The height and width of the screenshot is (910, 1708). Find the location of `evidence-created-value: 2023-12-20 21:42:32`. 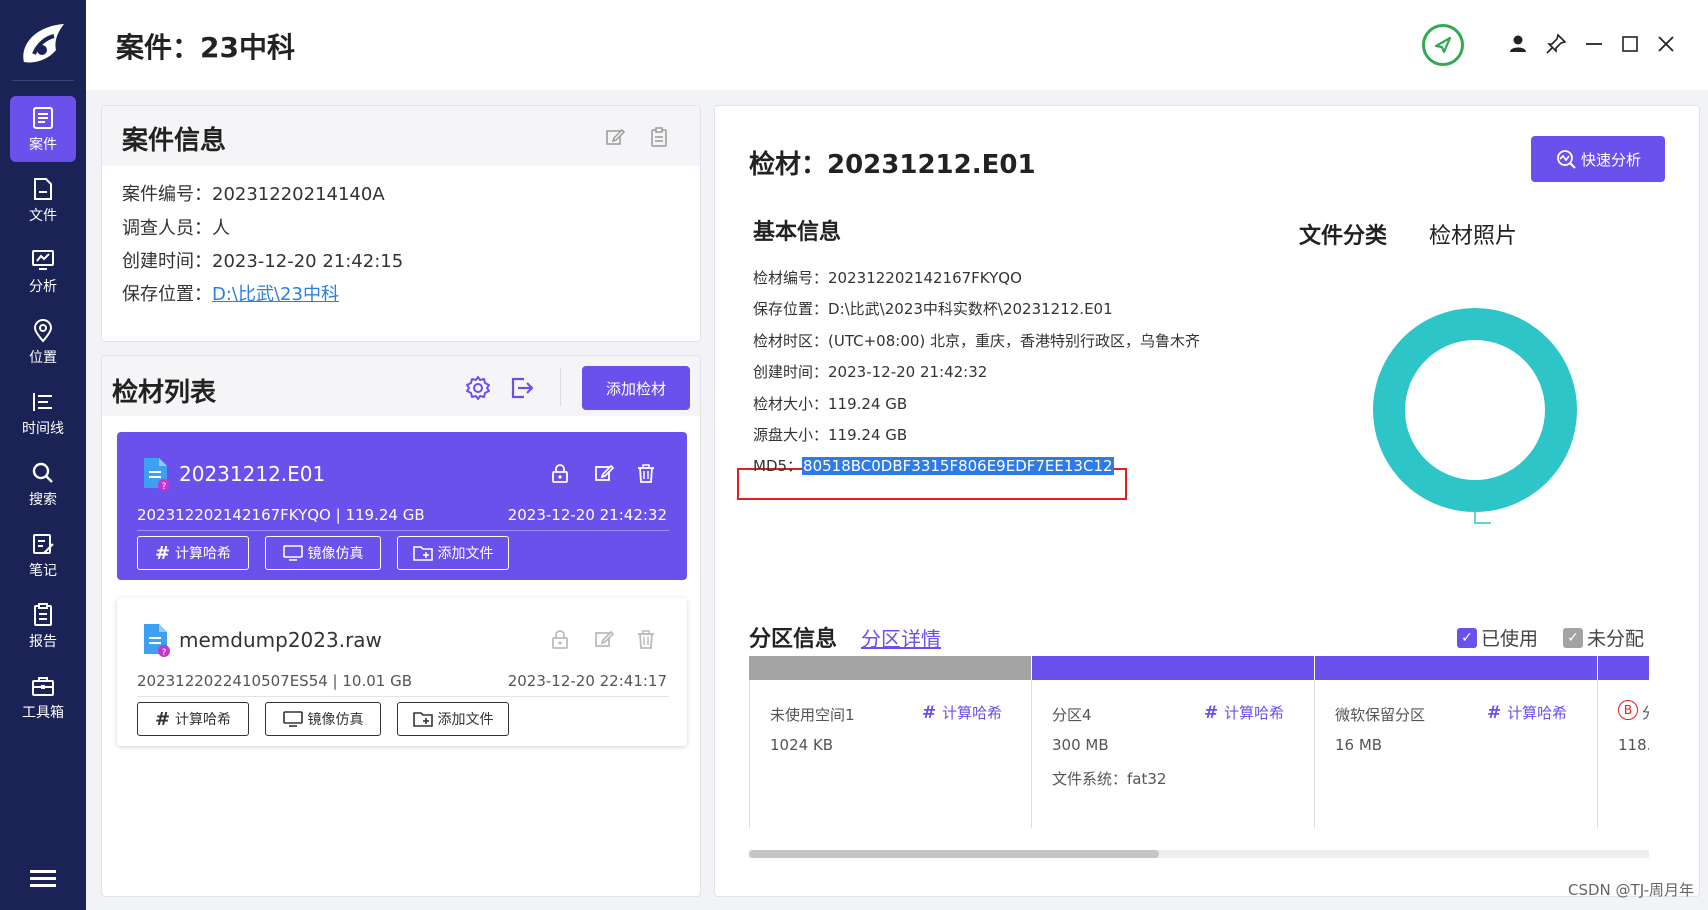

evidence-created-value: 2023-12-20 21:42:32 is located at coordinates (908, 372).